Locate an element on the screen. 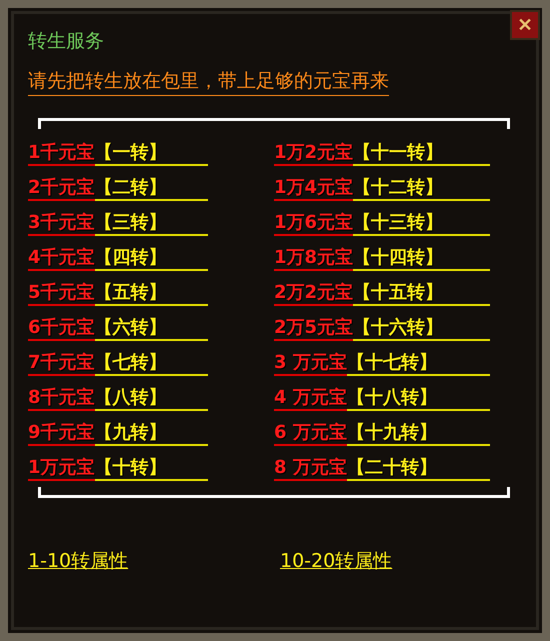  rebirth-tier-link: 【十三转】 is located at coordinates (421, 223).